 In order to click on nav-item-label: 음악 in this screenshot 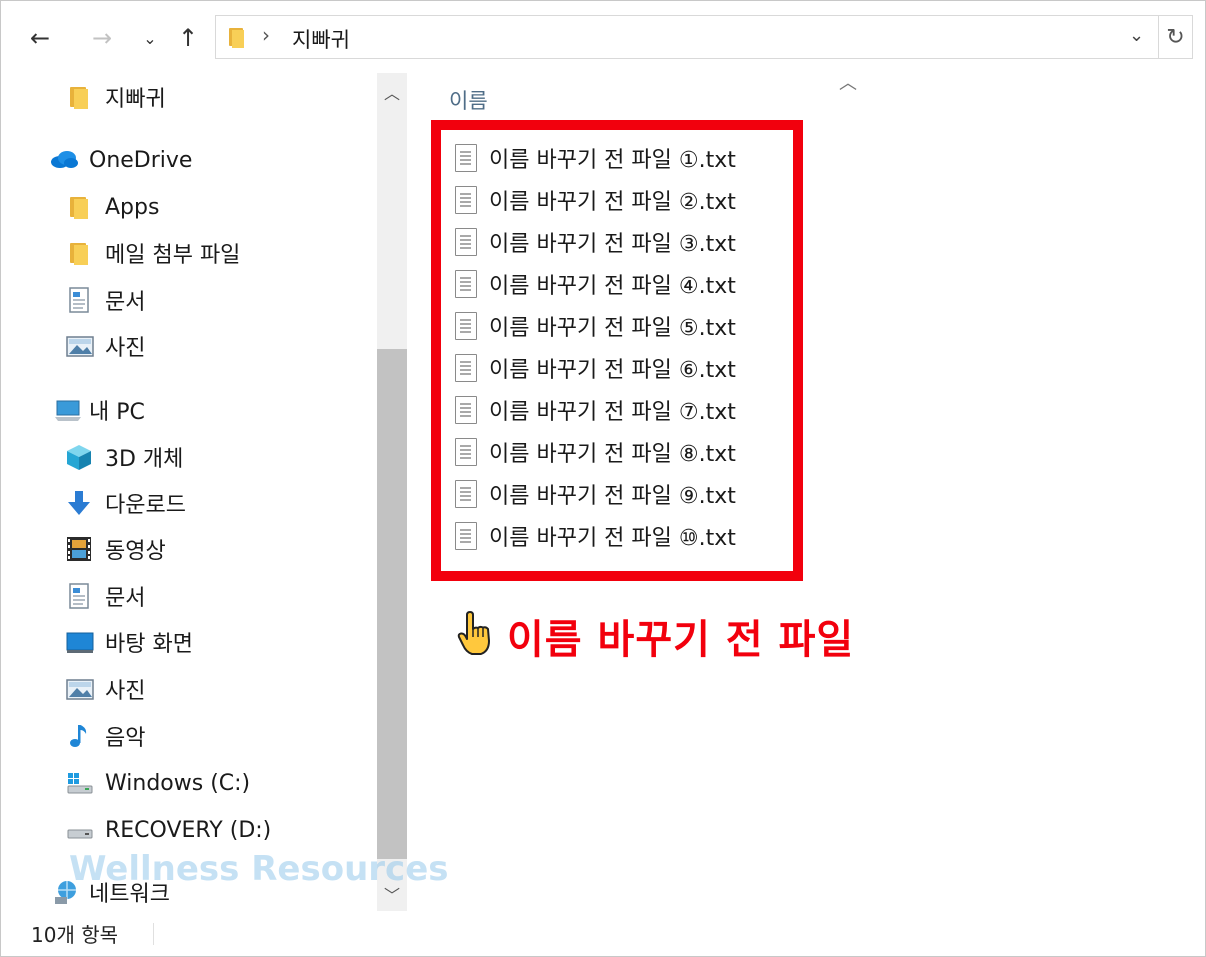, I will do `click(125, 738)`.